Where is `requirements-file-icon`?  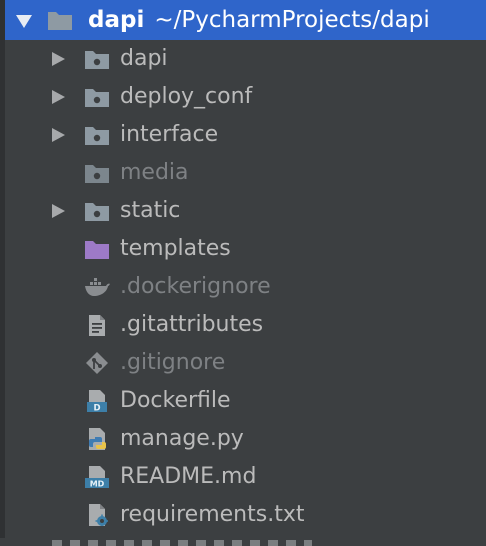 requirements-file-icon is located at coordinates (97, 515).